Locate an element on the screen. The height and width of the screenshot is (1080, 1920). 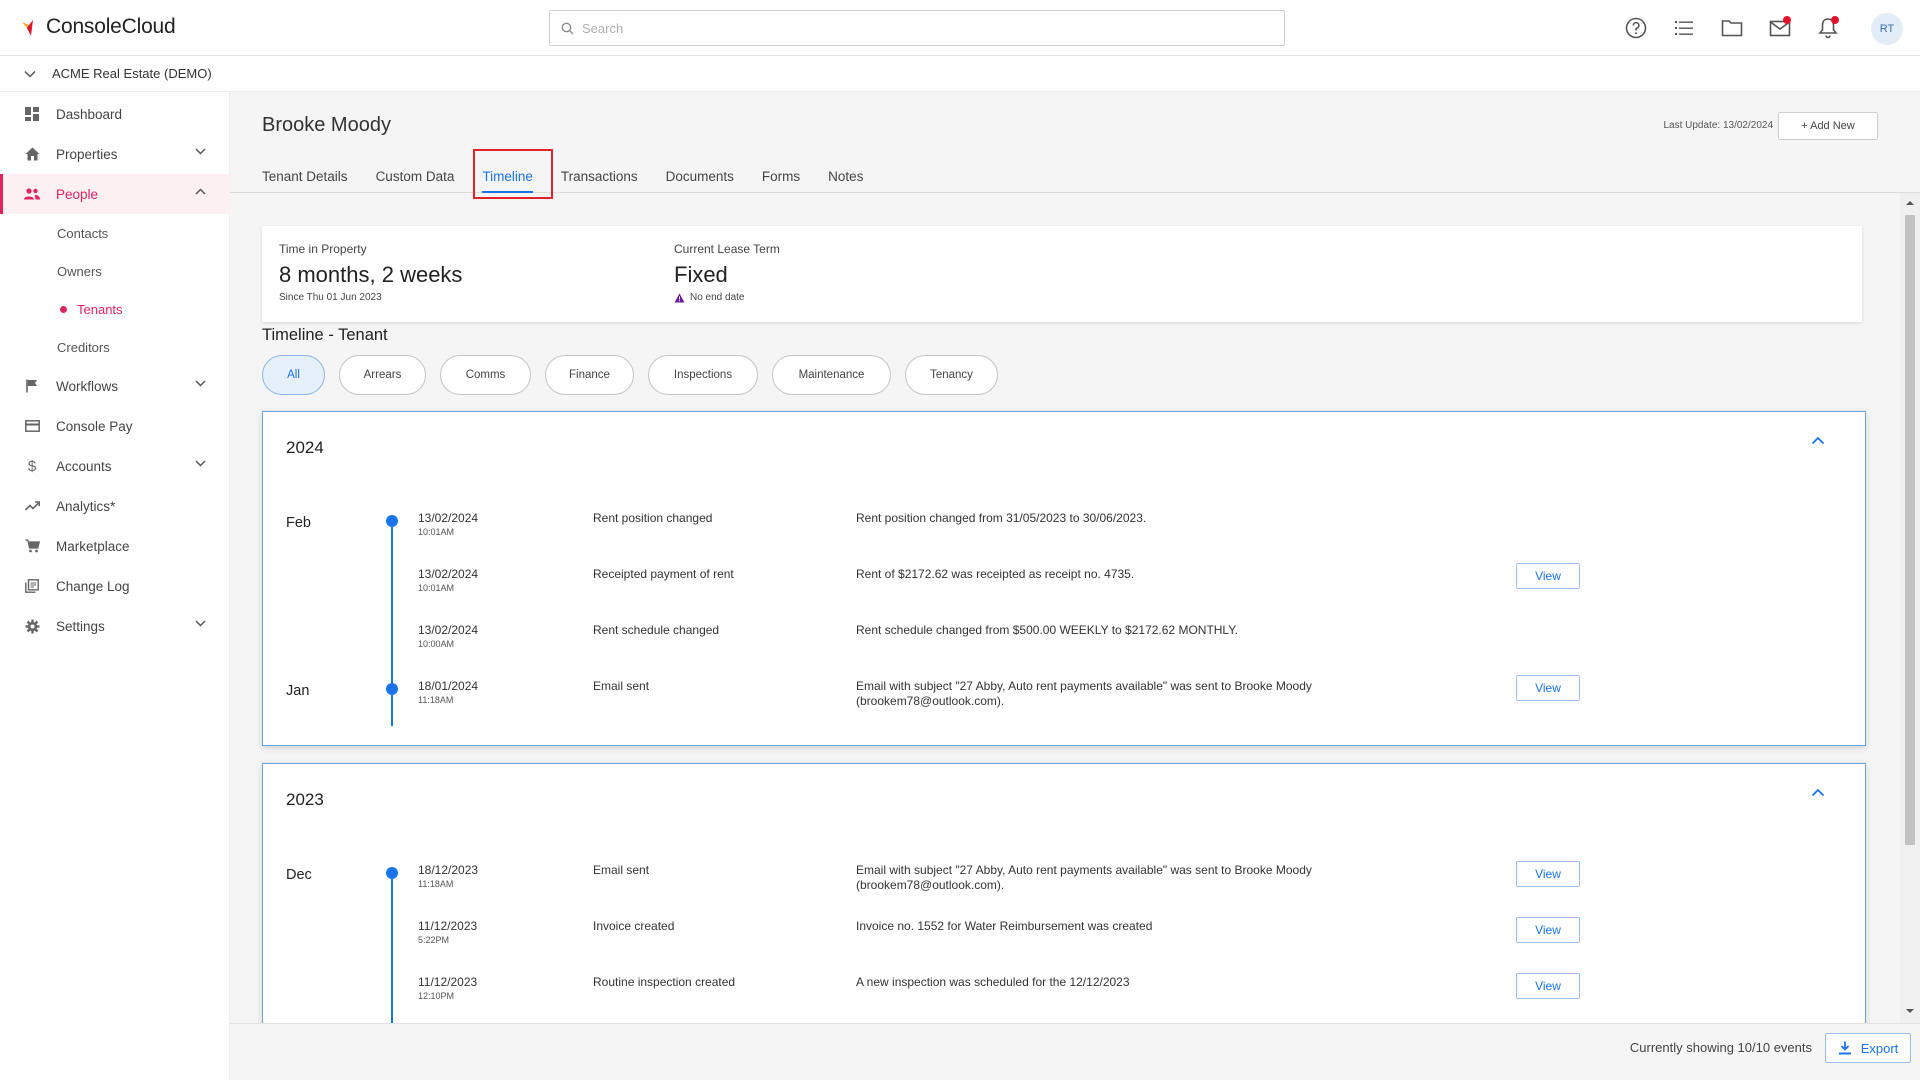
time-value: 8 months, 2 weeks is located at coordinates (371, 274).